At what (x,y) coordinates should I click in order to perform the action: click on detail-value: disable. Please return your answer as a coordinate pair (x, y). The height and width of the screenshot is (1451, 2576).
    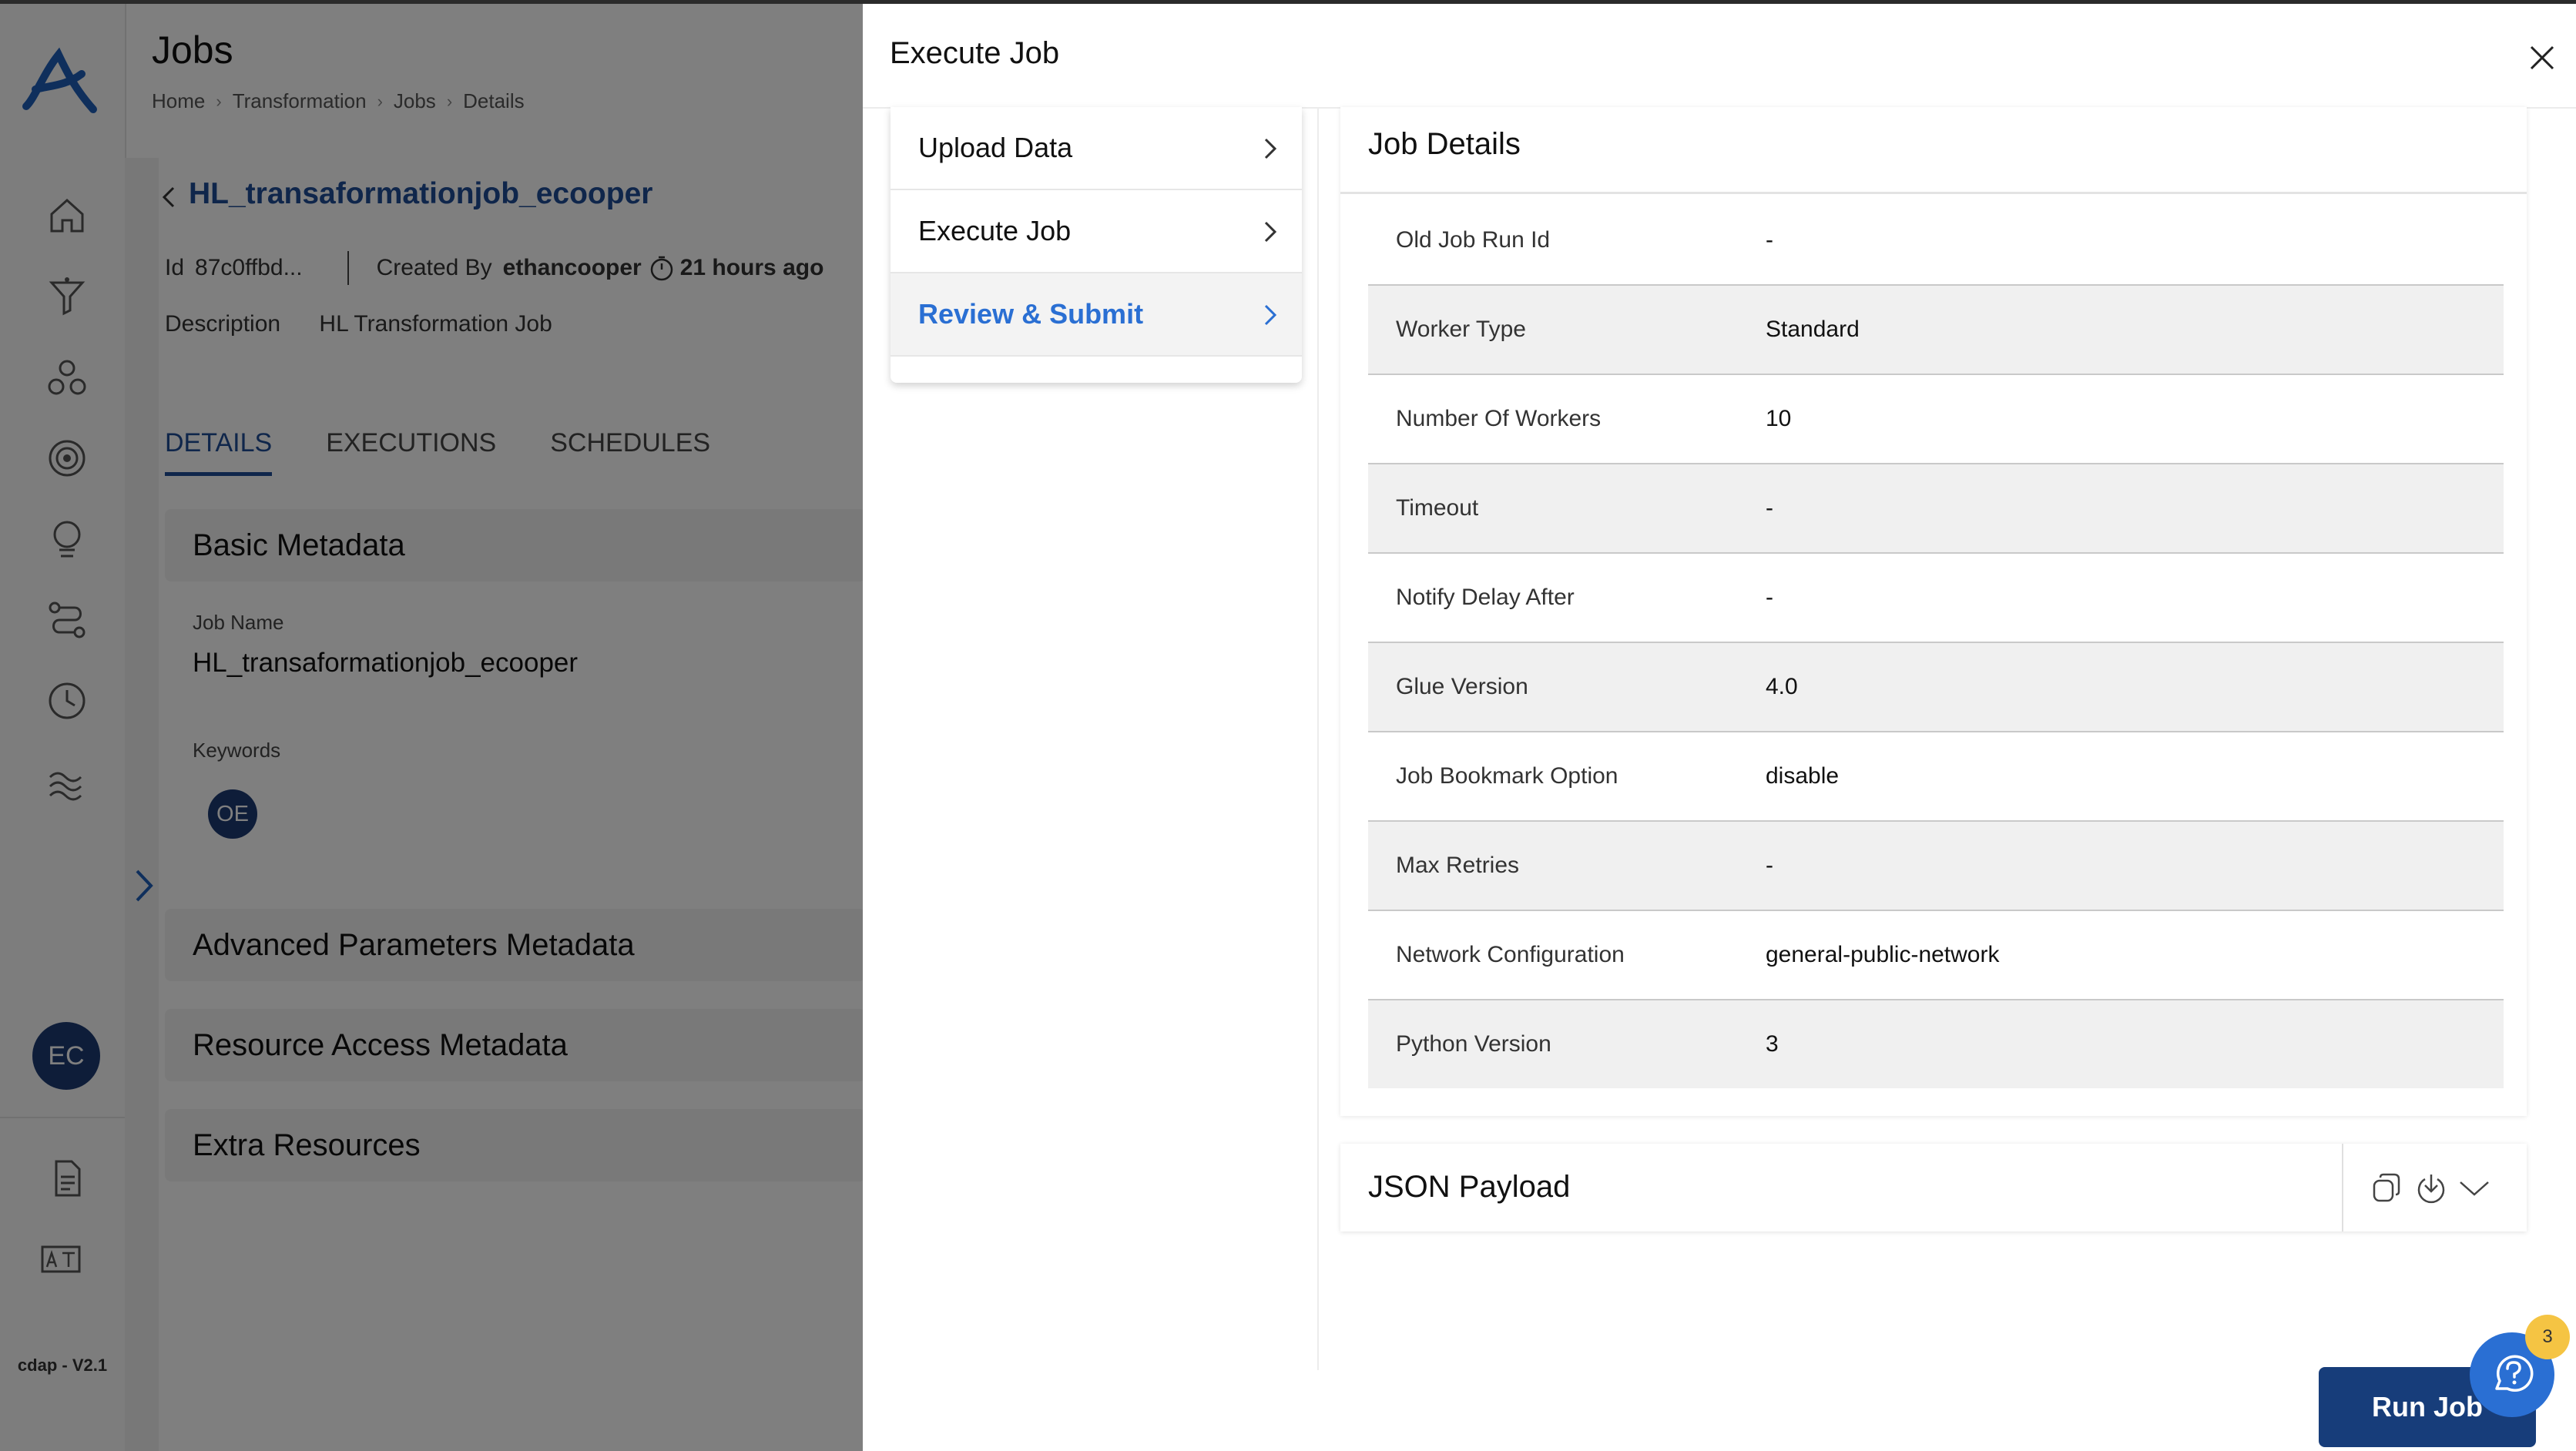
    Looking at the image, I should click on (1803, 776).